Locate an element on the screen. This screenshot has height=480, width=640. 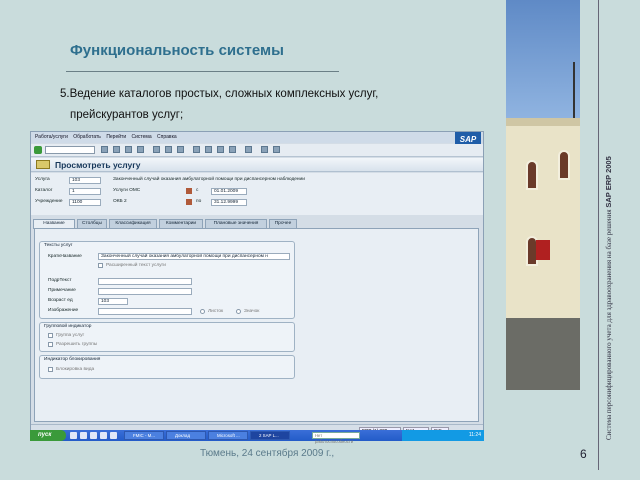
institution-field: 1100 is located at coordinates (85, 202).